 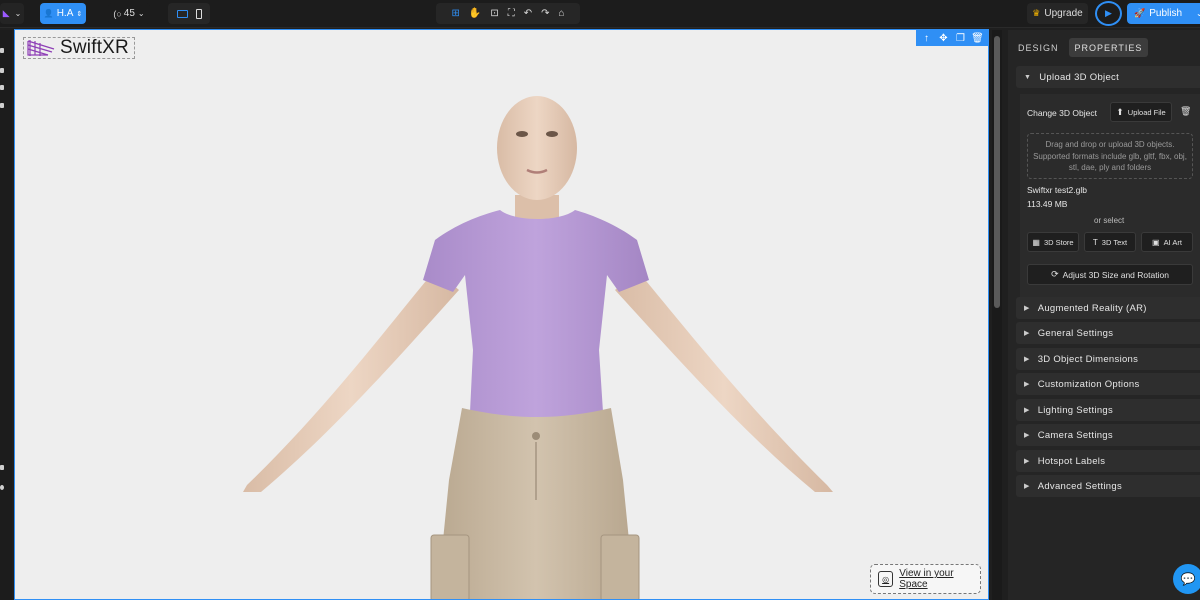 I want to click on upload-file-button: ⬆ Upload File, so click(x=1141, y=112).